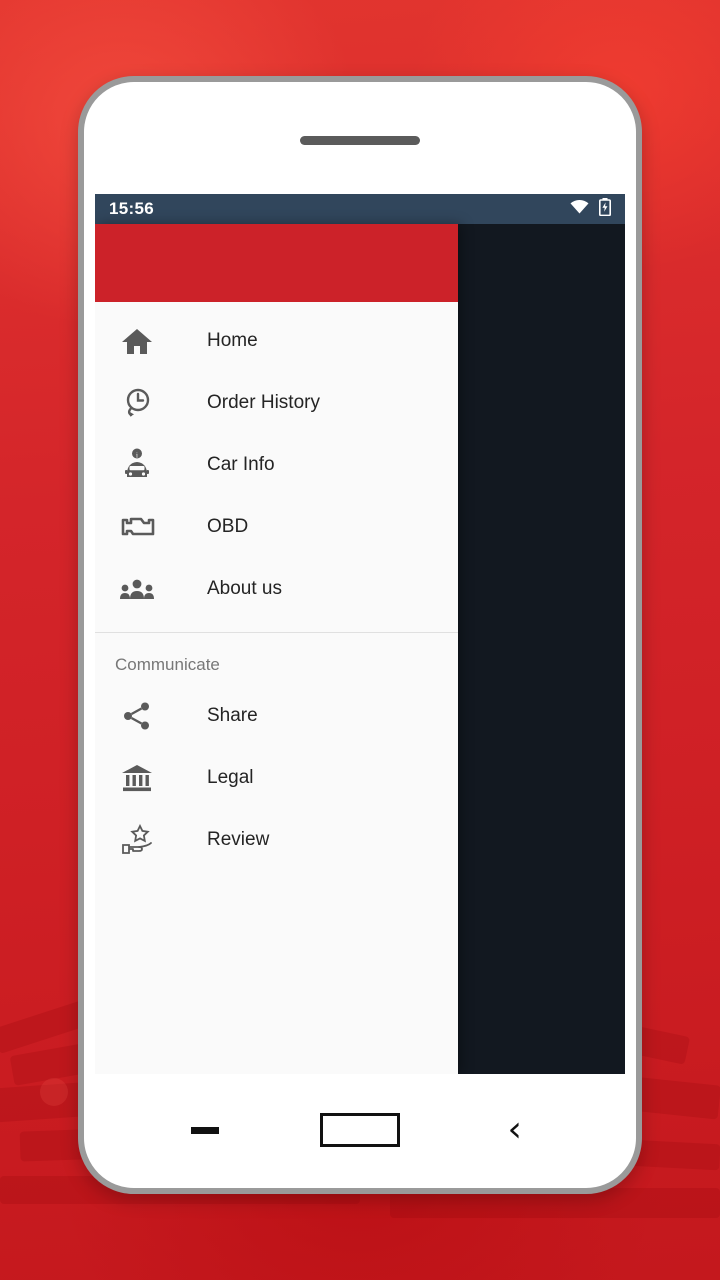 This screenshot has width=720, height=1280. I want to click on drawer-header, so click(276, 263).